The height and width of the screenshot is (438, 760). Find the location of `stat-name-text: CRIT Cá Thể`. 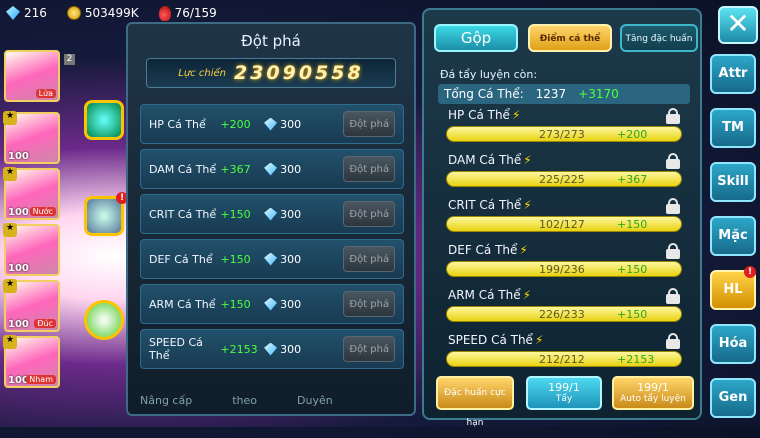

stat-name-text: CRIT Cá Thể is located at coordinates (485, 205).